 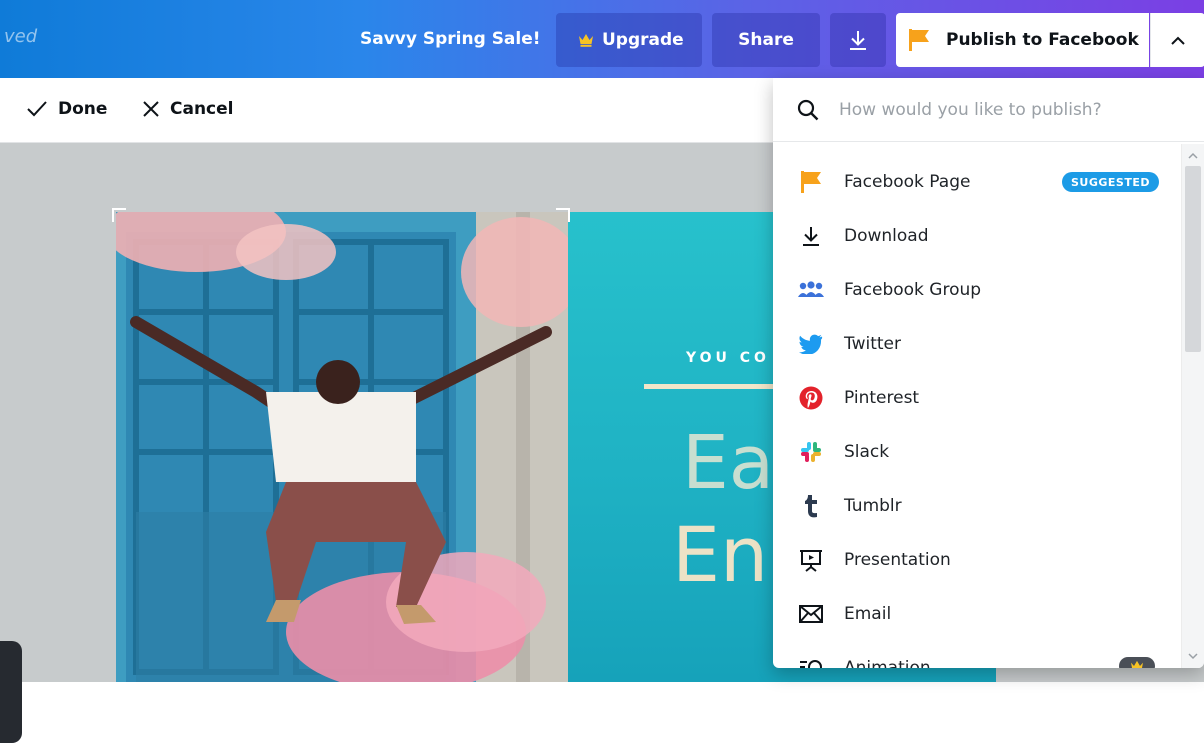 What do you see at coordinates (873, 506) in the screenshot?
I see `publish-option-label: Tumblr` at bounding box center [873, 506].